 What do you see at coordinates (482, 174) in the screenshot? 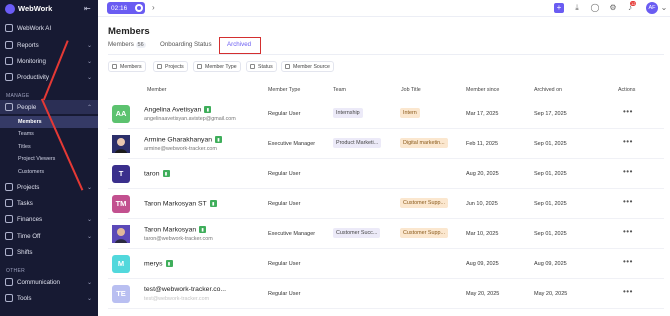
I see `member-since: Aug 20, 2025` at bounding box center [482, 174].